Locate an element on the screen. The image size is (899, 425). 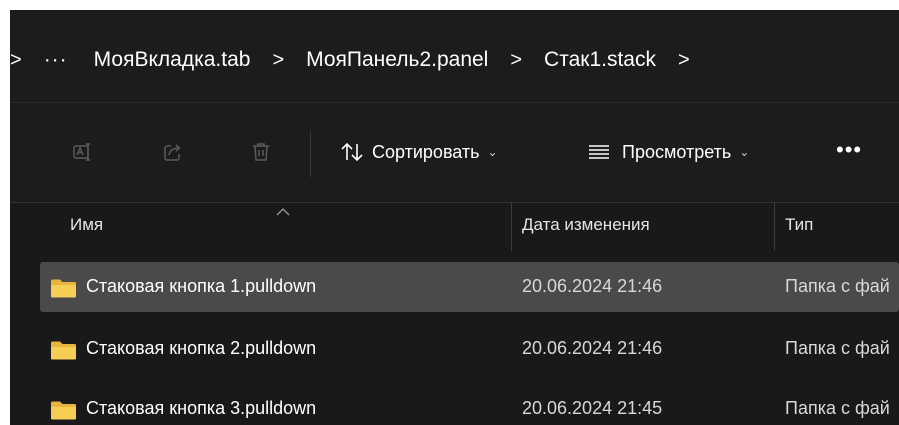
rename-icon is located at coordinates (83, 152).